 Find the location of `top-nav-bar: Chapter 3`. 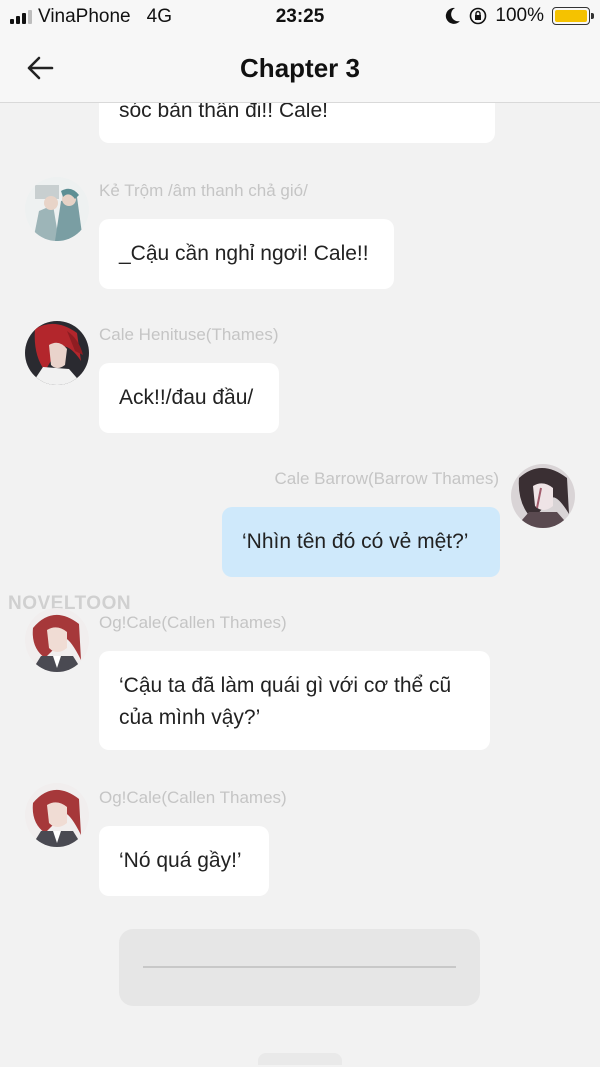

top-nav-bar: Chapter 3 is located at coordinates (300, 68).